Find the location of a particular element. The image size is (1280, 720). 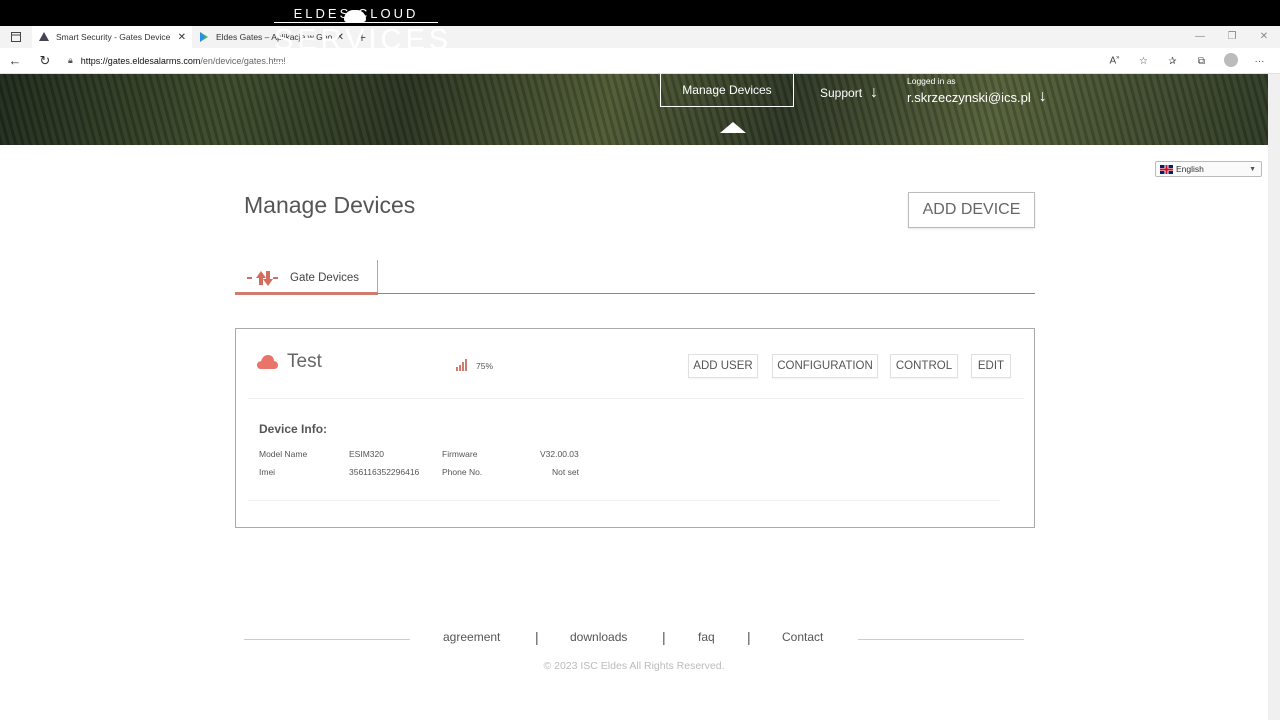

logo-main-text: SERVICES is located at coordinates (363, 40).